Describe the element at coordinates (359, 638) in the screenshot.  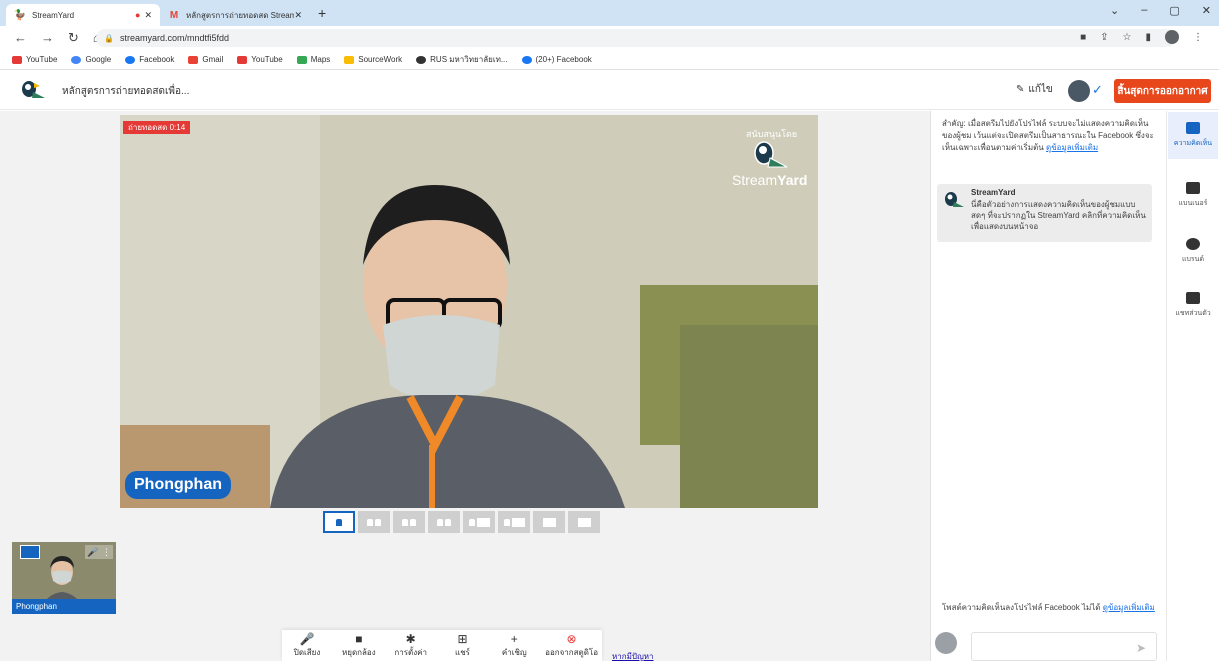
I see `camera-icon: ■` at that location.